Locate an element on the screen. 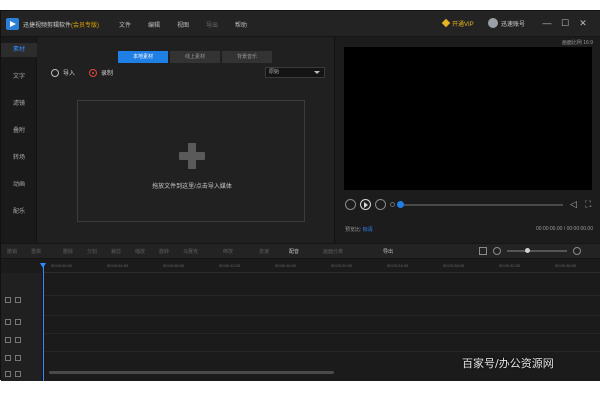  playback-controls: ◁ ⛶ is located at coordinates (470, 205).